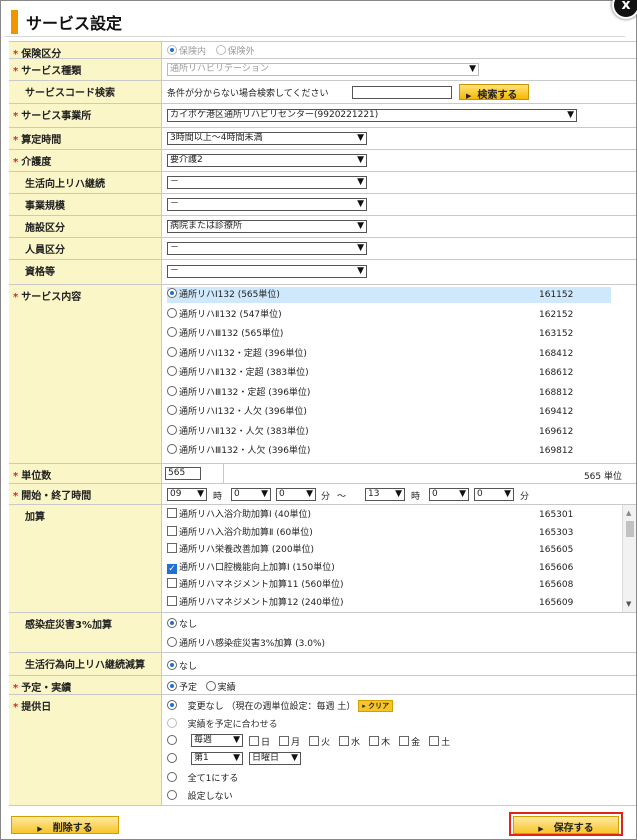 This screenshot has height=840, width=637. Describe the element at coordinates (70, 93) in the screenshot. I see `label-code-search: サービスコード検索` at that location.